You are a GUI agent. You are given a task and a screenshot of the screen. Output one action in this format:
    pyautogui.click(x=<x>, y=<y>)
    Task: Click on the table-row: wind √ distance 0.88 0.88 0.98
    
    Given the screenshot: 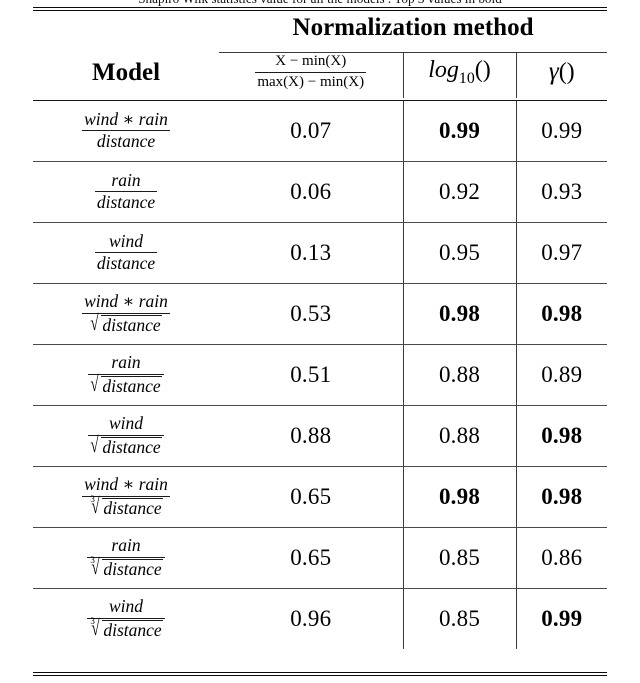 What is the action you would take?
    pyautogui.click(x=320, y=436)
    